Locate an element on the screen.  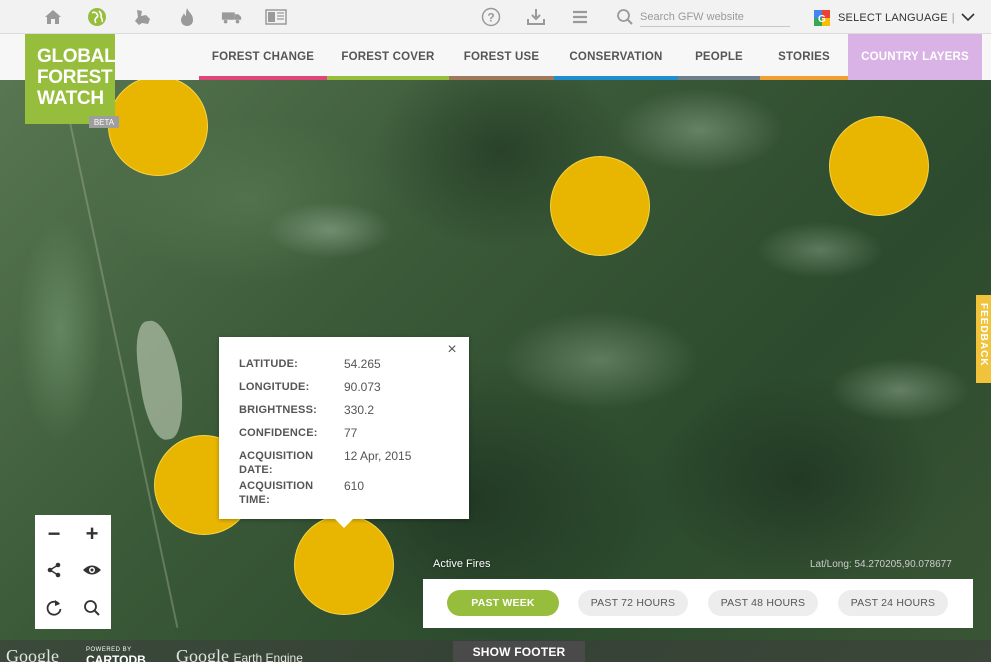
svg-text: G is located at coordinates (822, 19).